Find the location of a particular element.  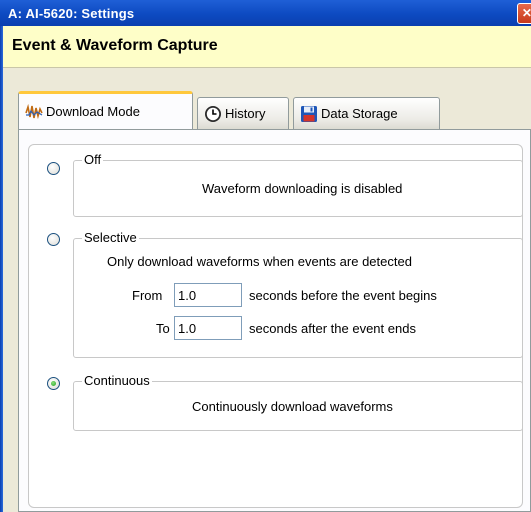

waveform-icon is located at coordinates (34, 112).